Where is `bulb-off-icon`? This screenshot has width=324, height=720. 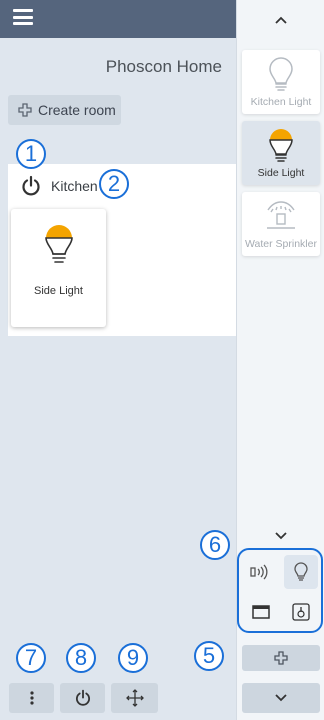 bulb-off-icon is located at coordinates (281, 74).